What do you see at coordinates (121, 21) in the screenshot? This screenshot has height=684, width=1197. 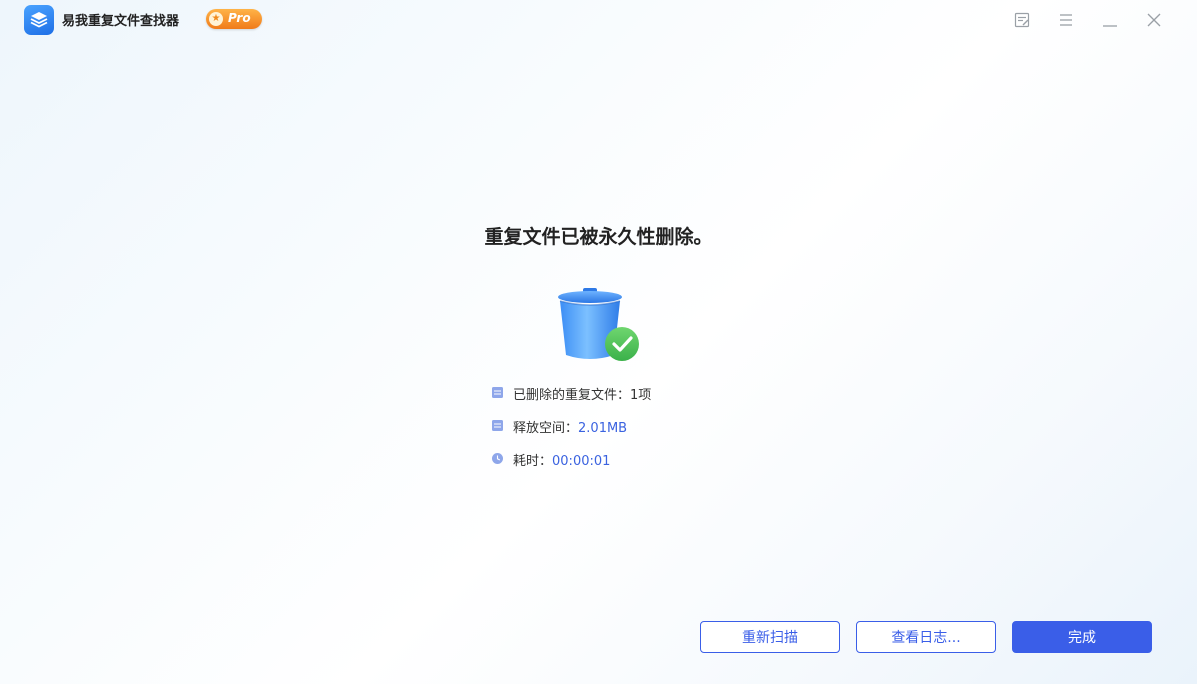 I see `app-title: 易我重复文件查找器` at bounding box center [121, 21].